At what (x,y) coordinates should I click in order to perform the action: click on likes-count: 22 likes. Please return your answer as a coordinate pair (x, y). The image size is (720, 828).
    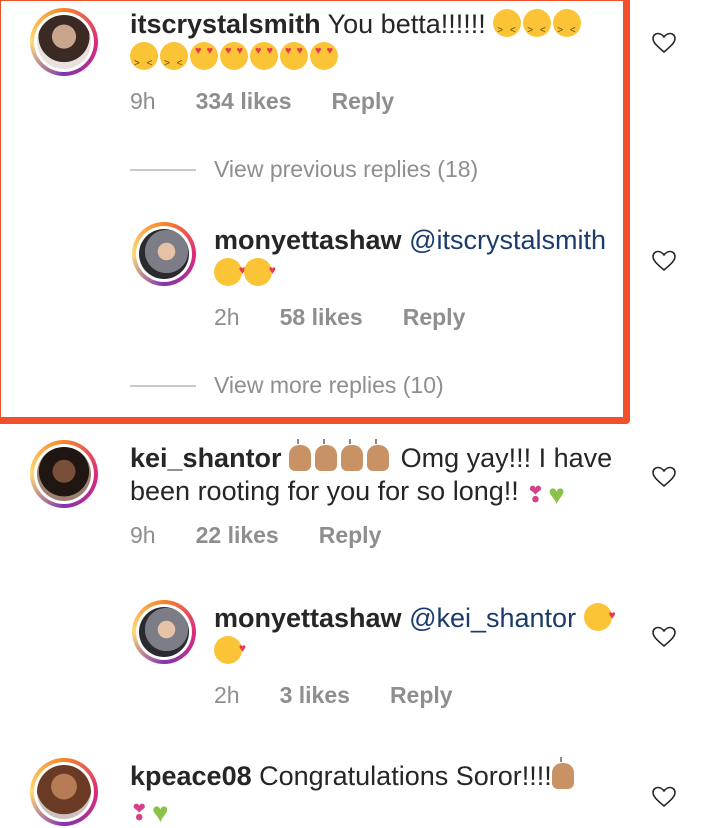
    Looking at the image, I should click on (237, 535).